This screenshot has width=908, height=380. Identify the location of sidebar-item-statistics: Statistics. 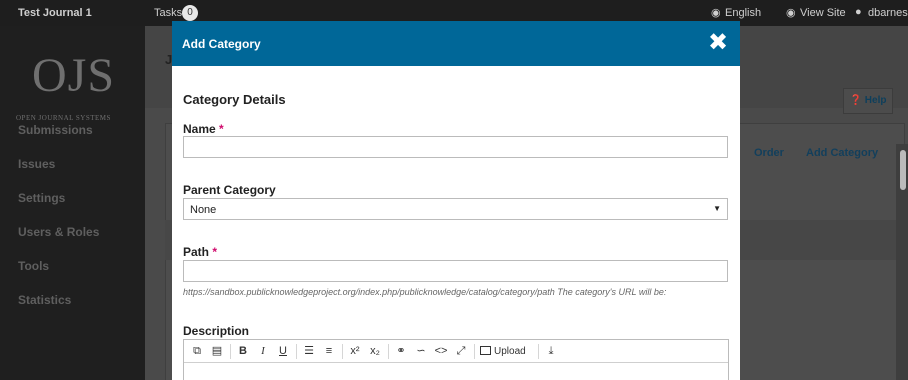
(44, 300).